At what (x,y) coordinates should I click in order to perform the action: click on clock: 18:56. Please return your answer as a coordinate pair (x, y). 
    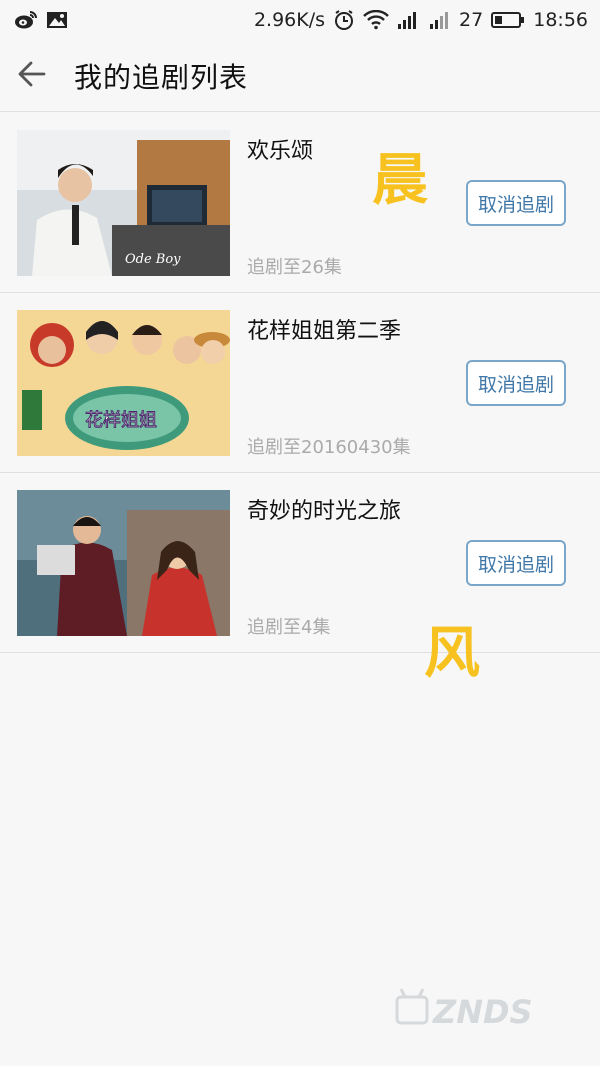
    Looking at the image, I should click on (560, 20).